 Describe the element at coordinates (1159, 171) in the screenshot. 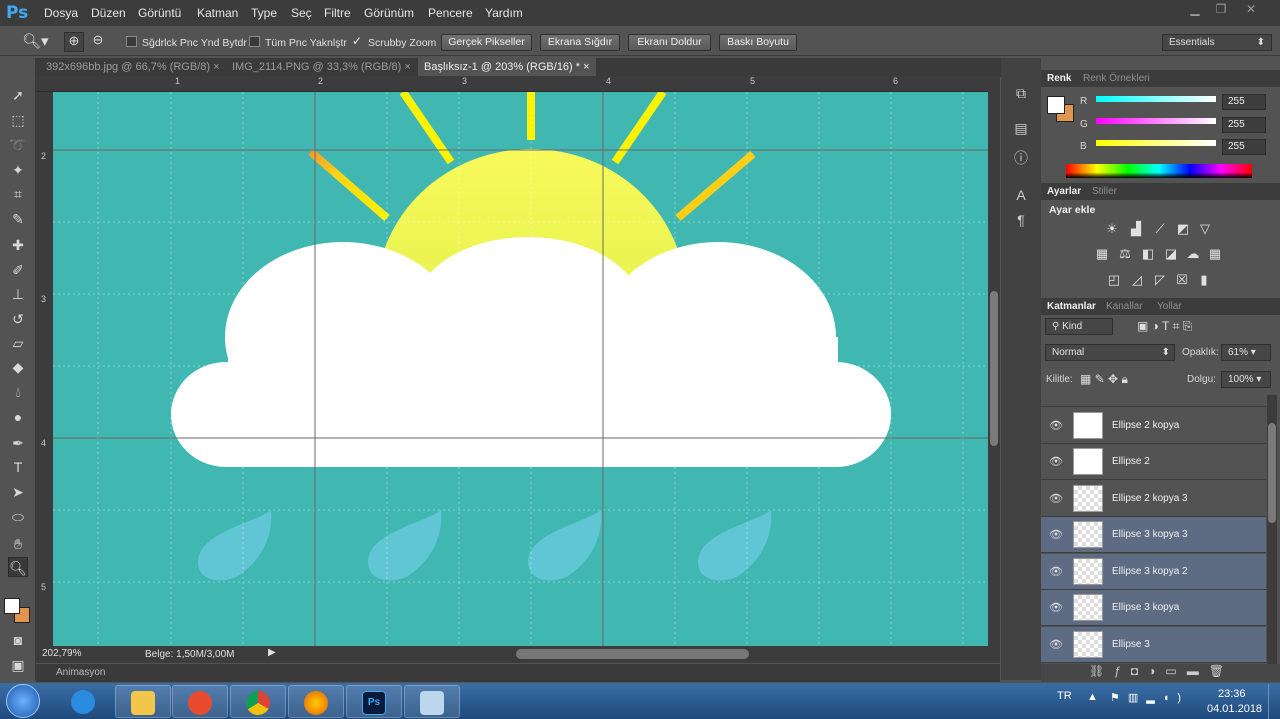

I see `color-spectrum` at that location.